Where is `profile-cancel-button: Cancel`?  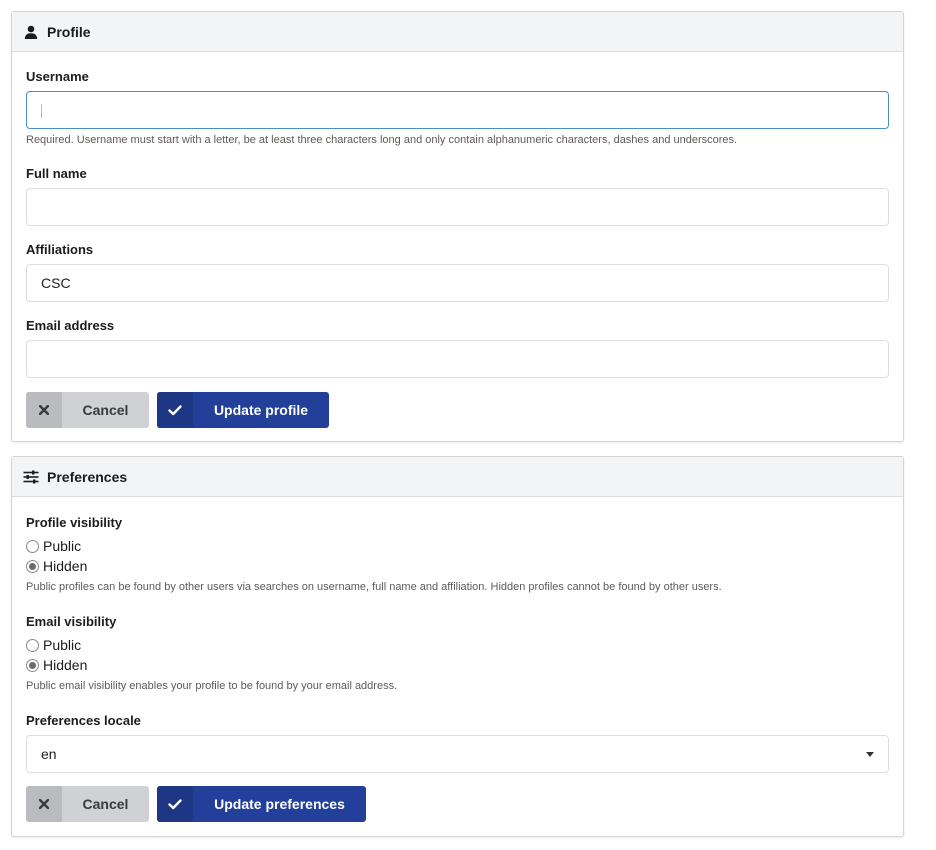
profile-cancel-button: Cancel is located at coordinates (87, 410).